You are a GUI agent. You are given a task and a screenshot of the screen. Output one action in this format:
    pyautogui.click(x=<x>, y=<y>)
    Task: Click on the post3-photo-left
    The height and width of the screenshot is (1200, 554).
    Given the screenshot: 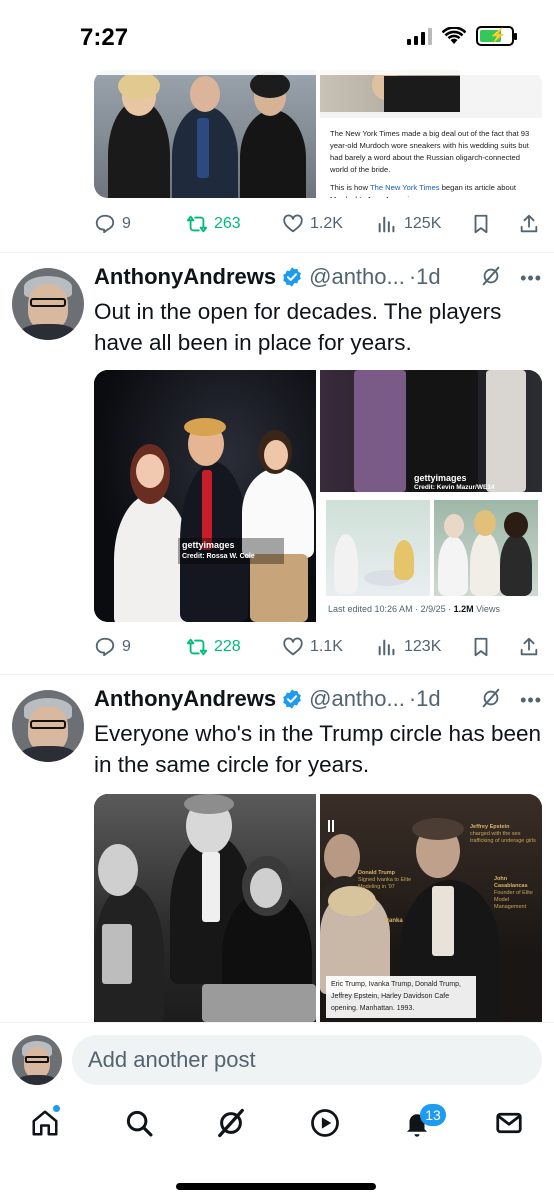 What is the action you would take?
    pyautogui.click(x=205, y=908)
    